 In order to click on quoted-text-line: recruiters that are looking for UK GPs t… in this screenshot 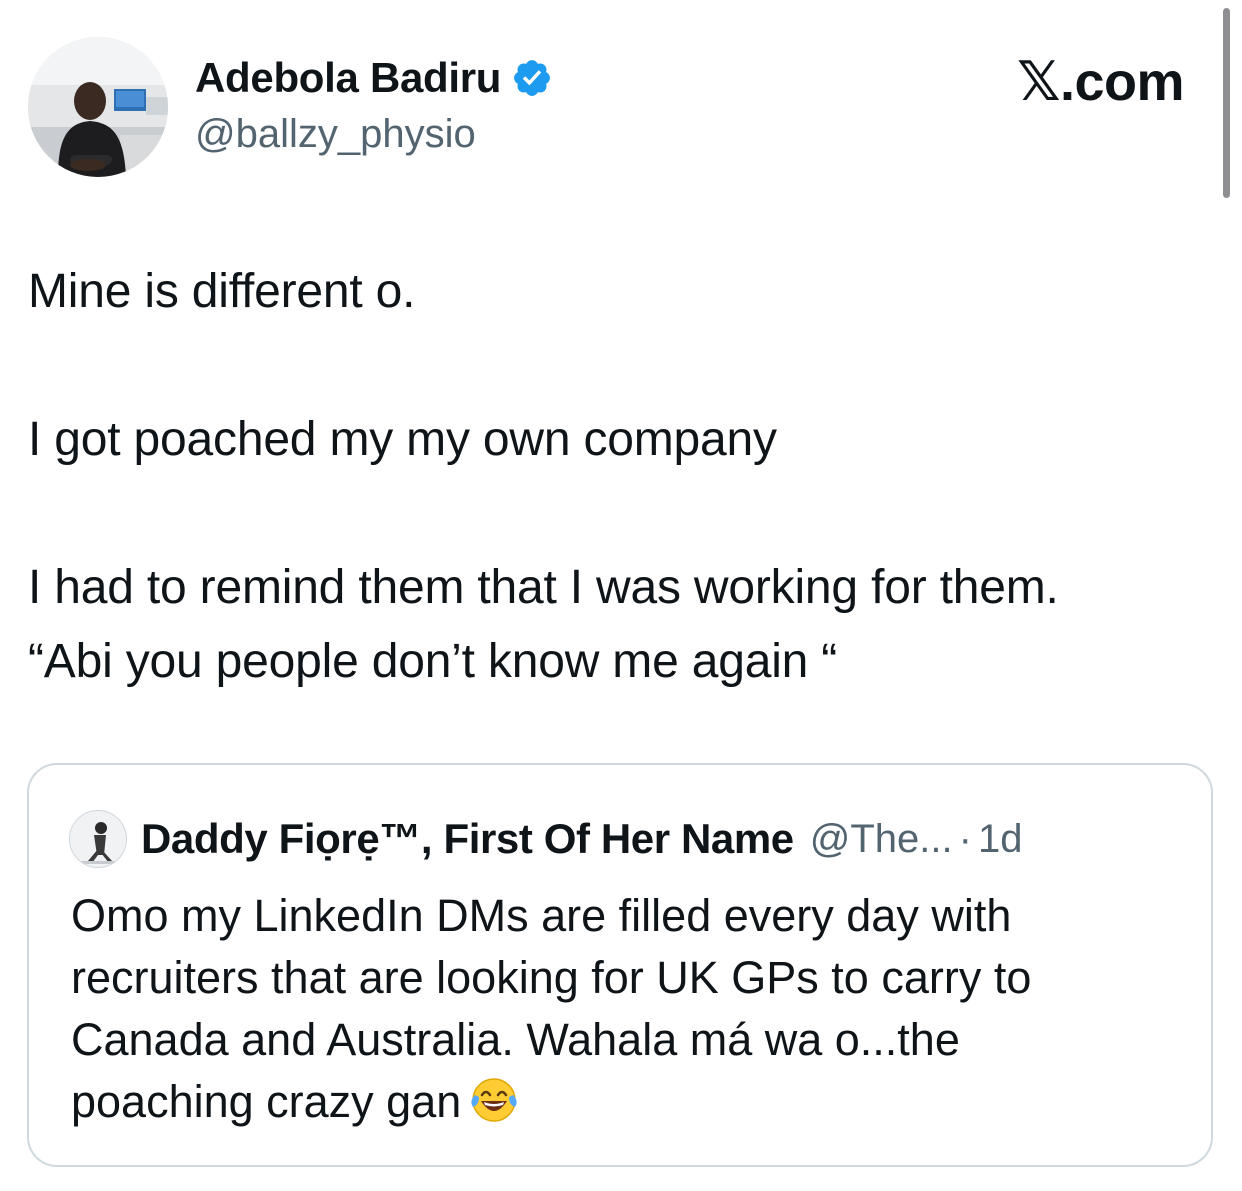, I will do `click(551, 977)`.